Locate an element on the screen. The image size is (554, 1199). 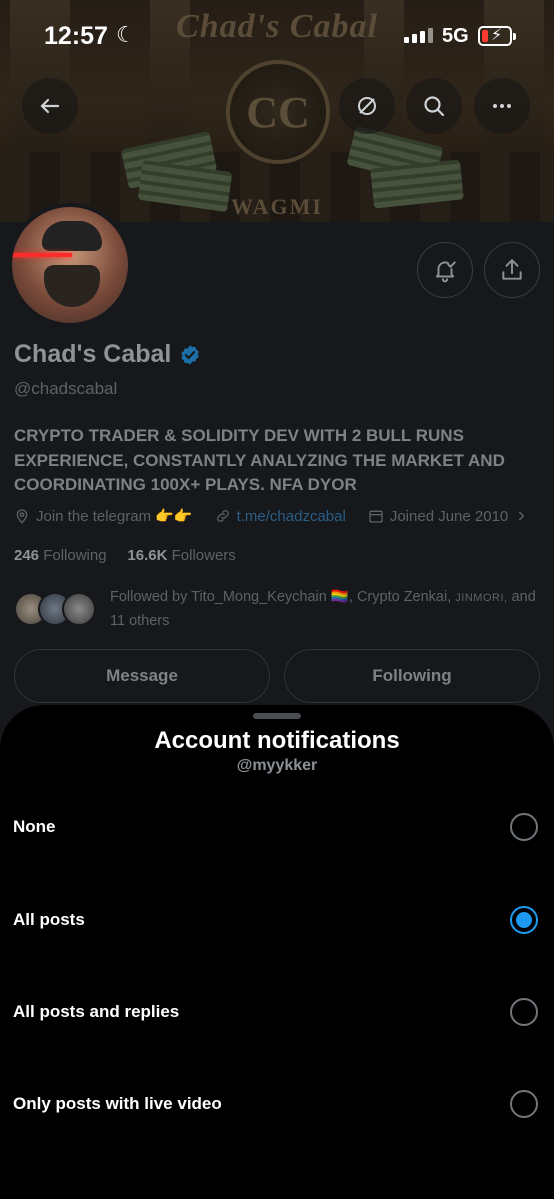
calendar-icon is located at coordinates (376, 516).